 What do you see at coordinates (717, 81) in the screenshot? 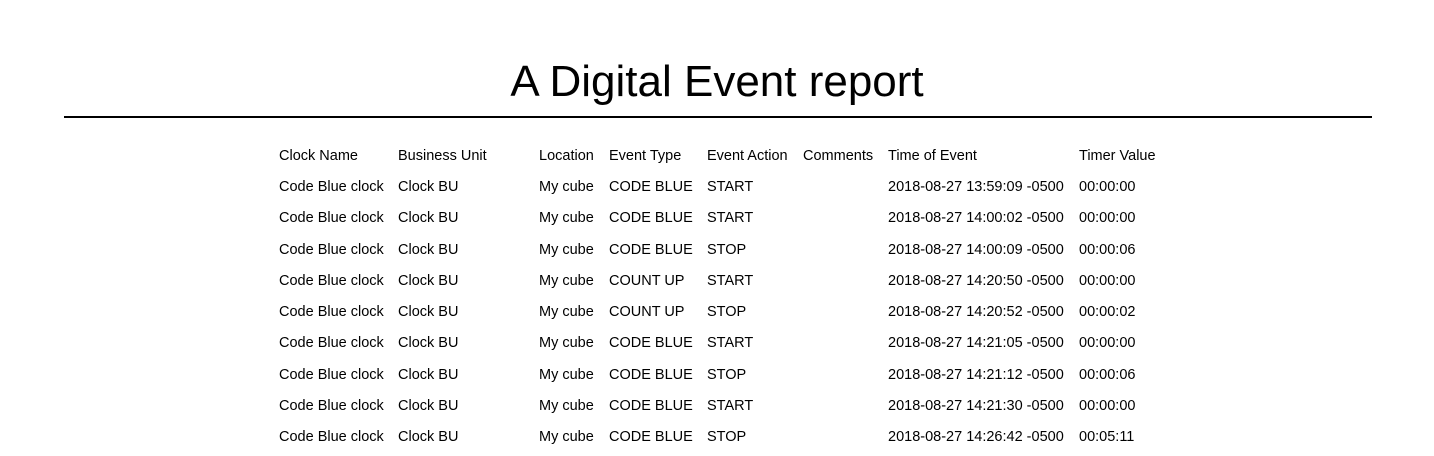
I see `report-title: A Digital Event report` at bounding box center [717, 81].